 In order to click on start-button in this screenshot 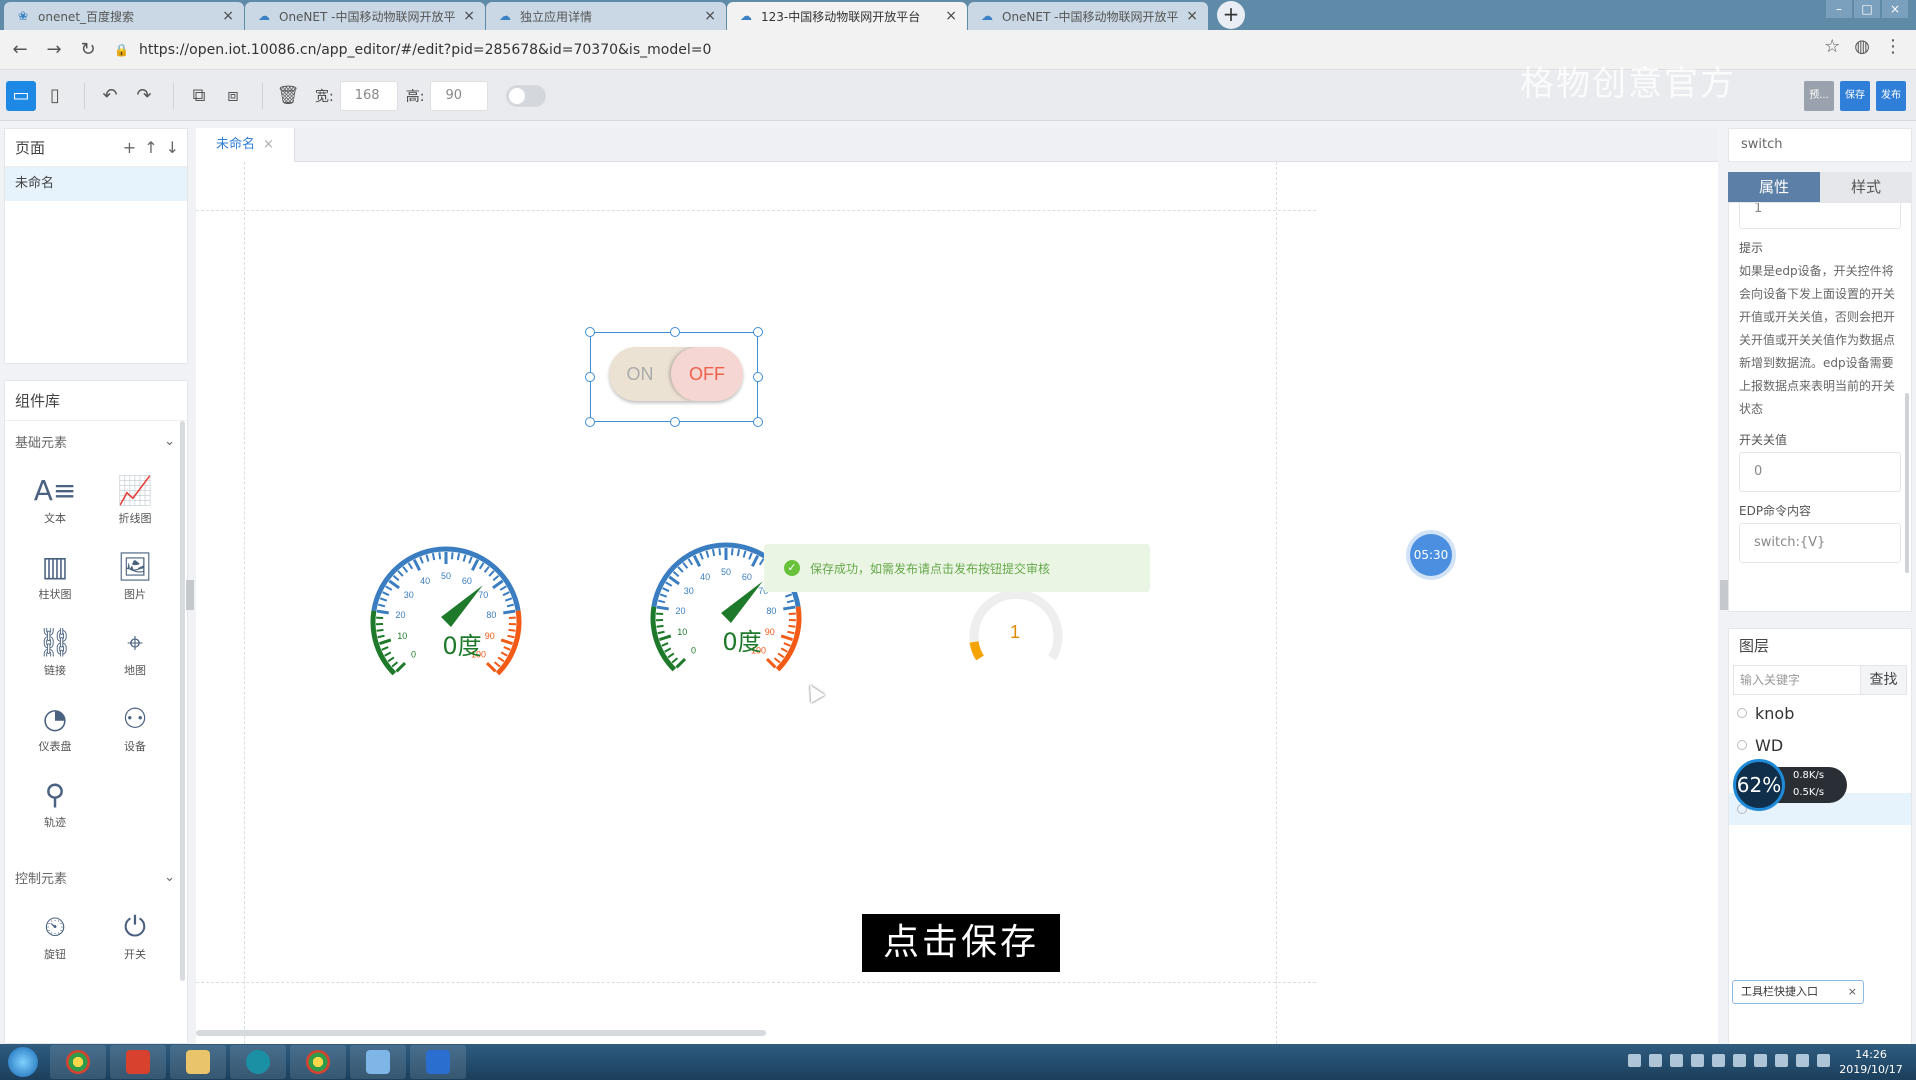, I will do `click(23, 1062)`.